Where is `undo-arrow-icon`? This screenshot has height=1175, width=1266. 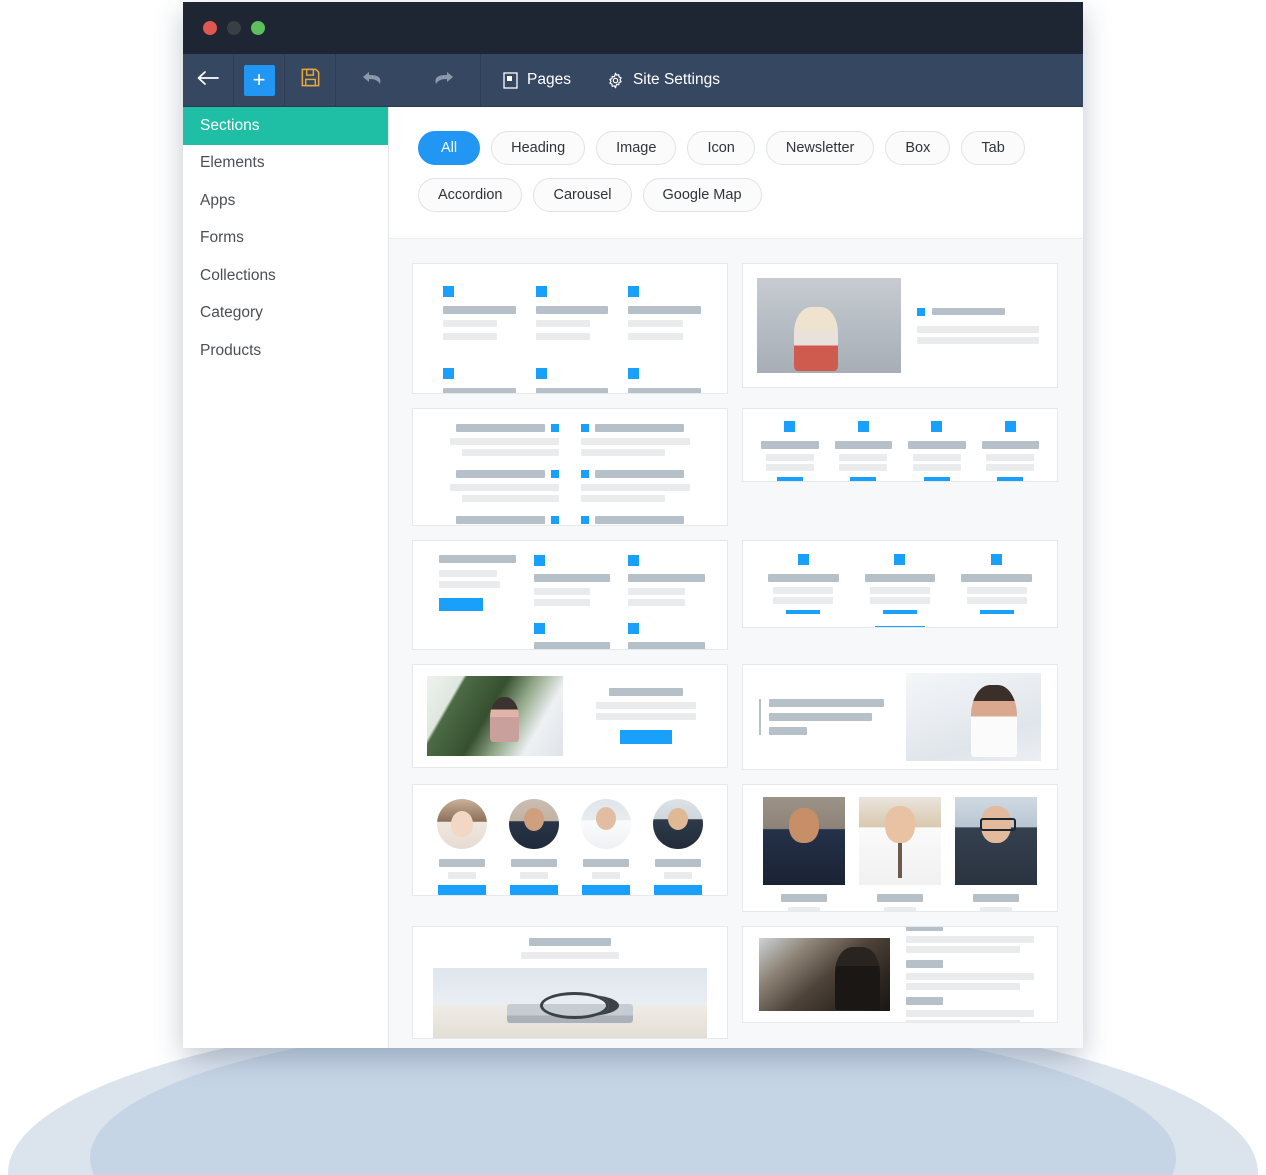
undo-arrow-icon is located at coordinates (372, 80).